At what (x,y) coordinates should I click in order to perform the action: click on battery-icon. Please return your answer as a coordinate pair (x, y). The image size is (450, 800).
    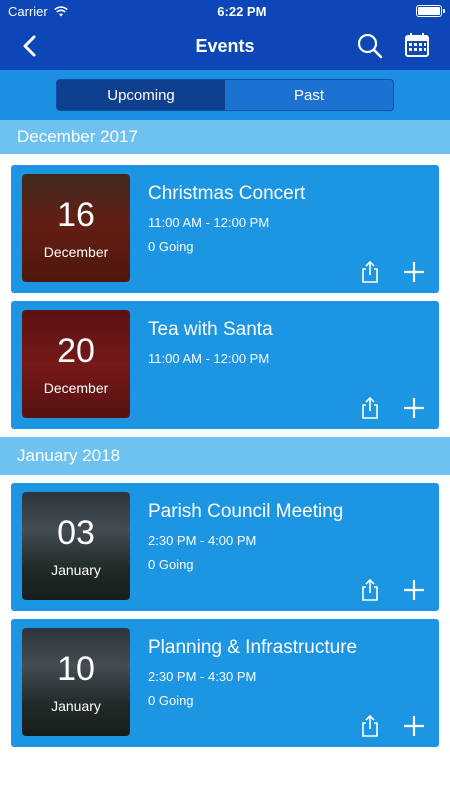
    Looking at the image, I should click on (430, 11).